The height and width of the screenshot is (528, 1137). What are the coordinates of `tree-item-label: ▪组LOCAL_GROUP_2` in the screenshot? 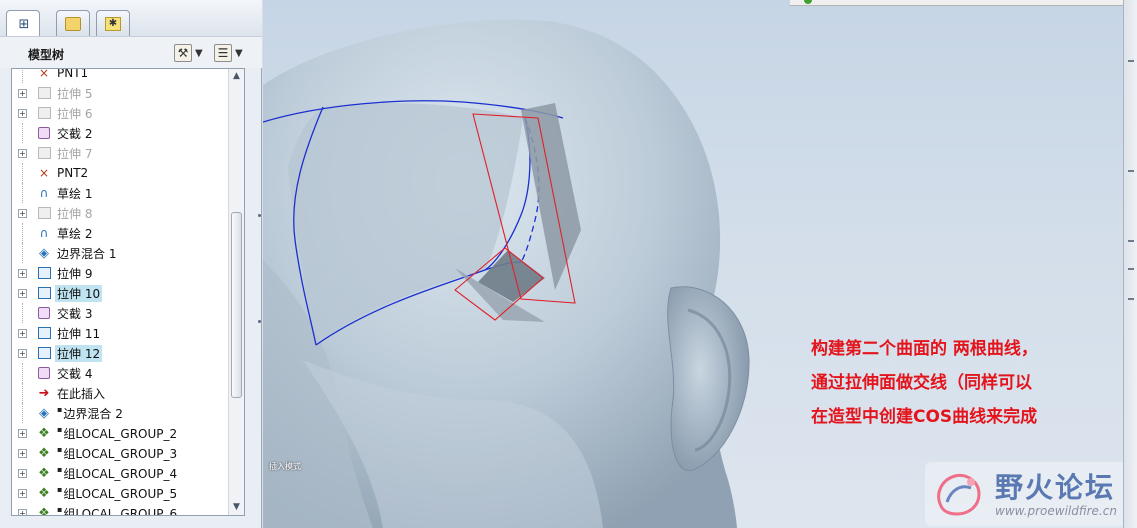 It's located at (117, 433).